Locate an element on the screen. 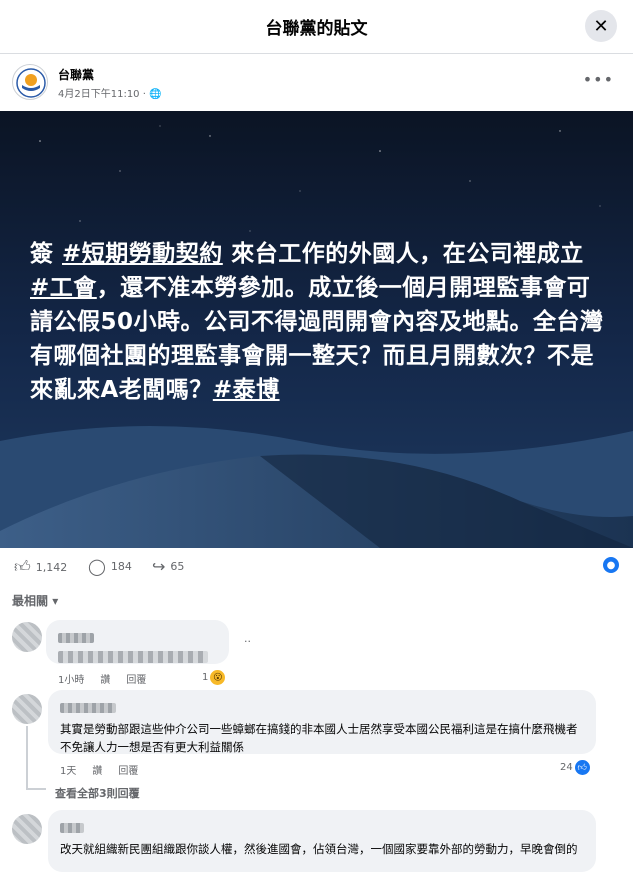 The width and height of the screenshot is (633, 876). caret-down-icon: ▾ is located at coordinates (55, 601).